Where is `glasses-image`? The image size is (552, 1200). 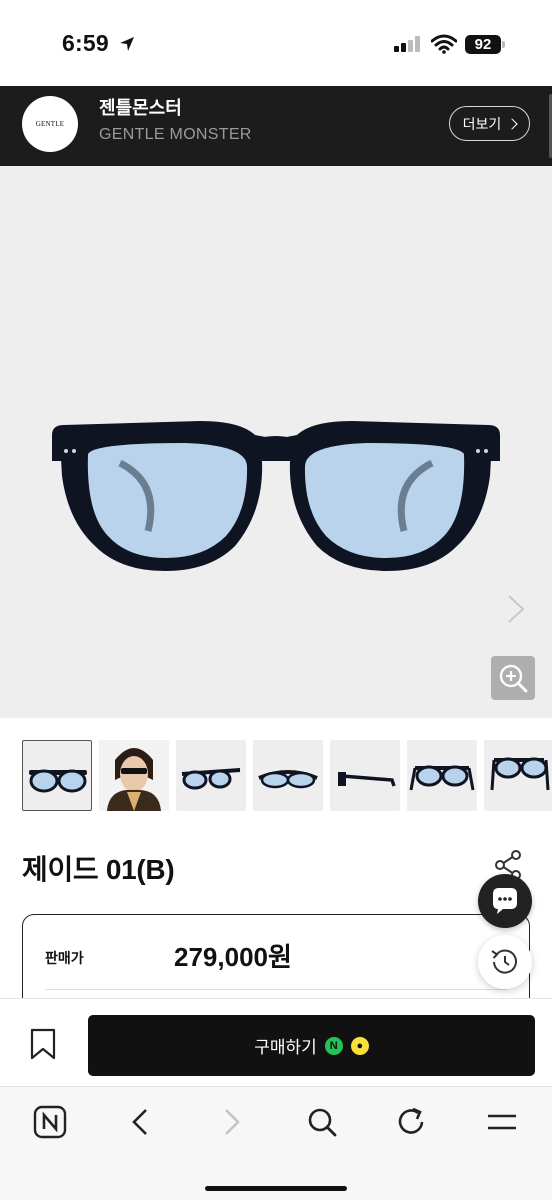 glasses-image is located at coordinates (276, 496).